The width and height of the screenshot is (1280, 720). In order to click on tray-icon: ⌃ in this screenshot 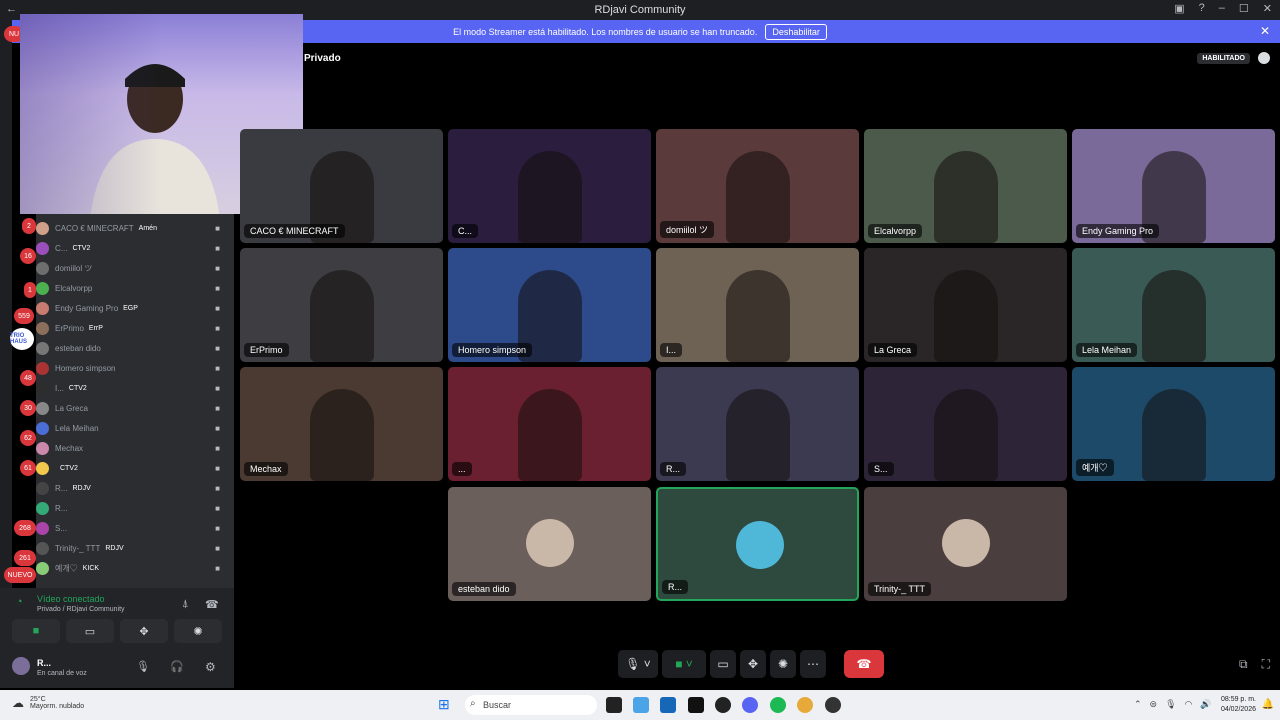, I will do `click(1138, 704)`.